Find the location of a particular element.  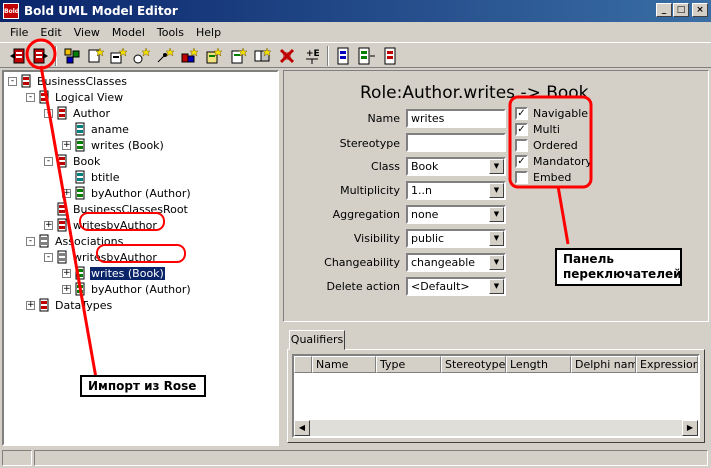

menu-model: Model is located at coordinates (128, 32).